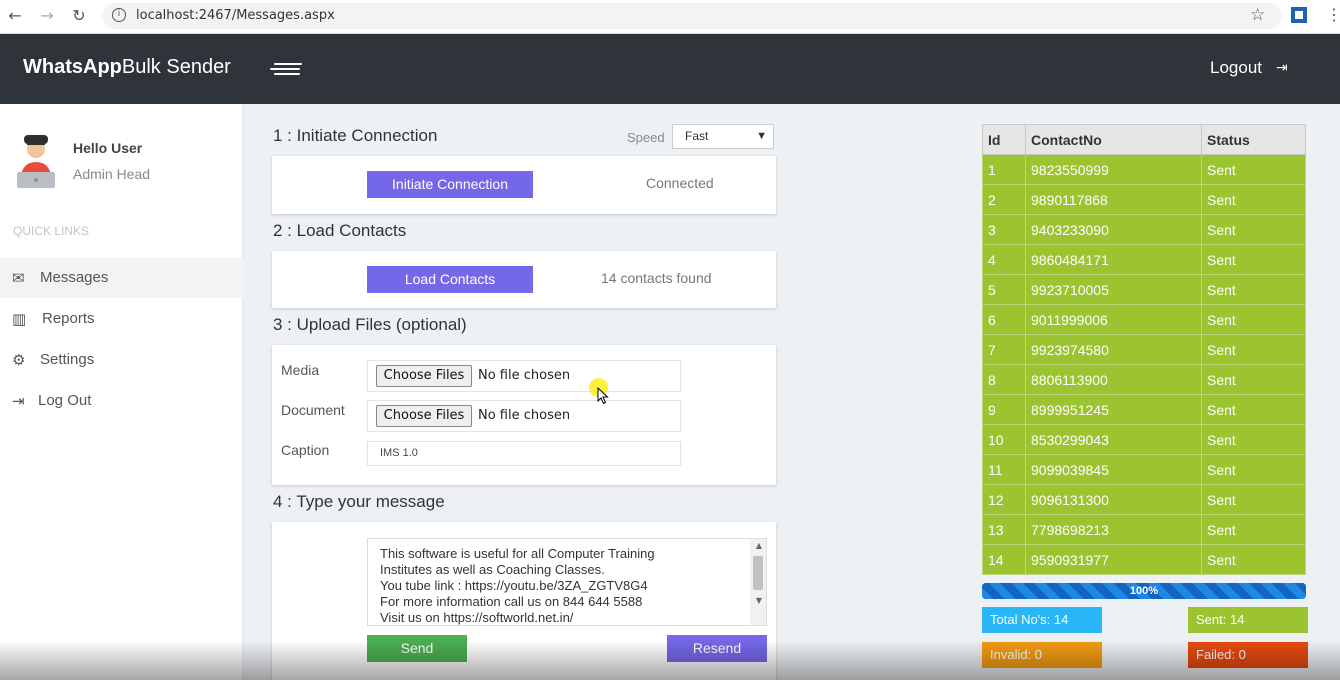  I want to click on menu-toggle-icon, so click(287, 69).